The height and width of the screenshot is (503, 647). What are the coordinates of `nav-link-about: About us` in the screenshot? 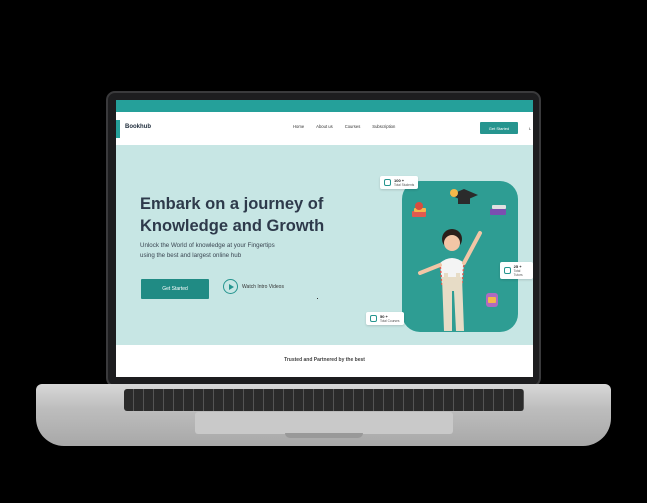 It's located at (324, 126).